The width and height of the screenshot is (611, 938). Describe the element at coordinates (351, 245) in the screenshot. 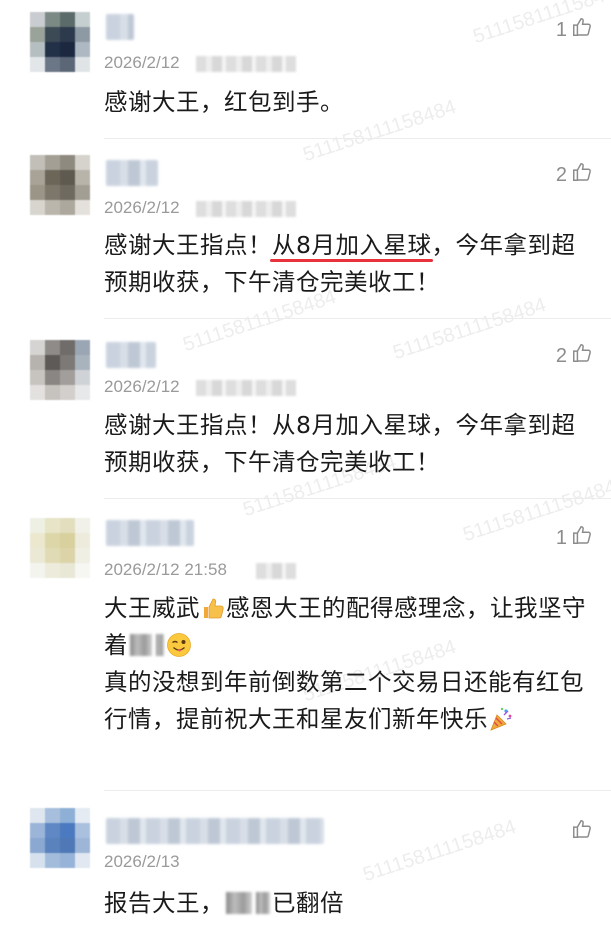

I see `underlined-highlight: 从8月加入星球` at that location.